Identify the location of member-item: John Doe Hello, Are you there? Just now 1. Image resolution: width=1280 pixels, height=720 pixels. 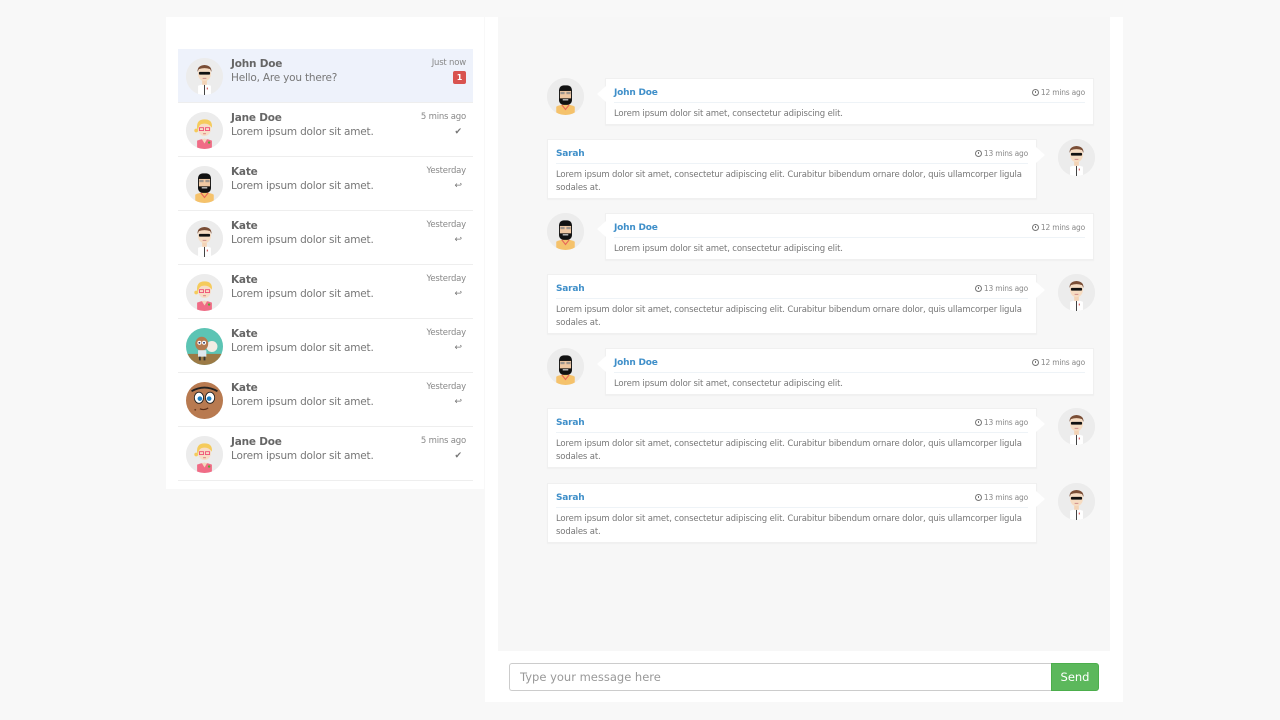
(325, 76).